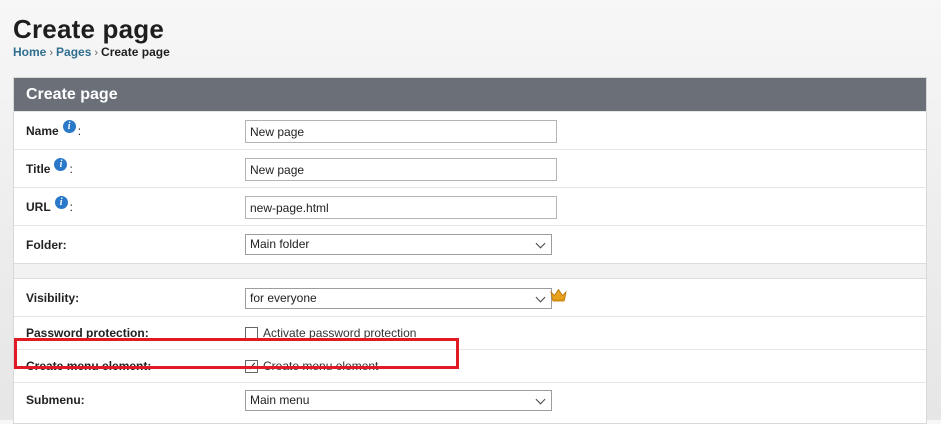 The height and width of the screenshot is (424, 941). Describe the element at coordinates (46, 244) in the screenshot. I see `folder-label: Folder:` at that location.